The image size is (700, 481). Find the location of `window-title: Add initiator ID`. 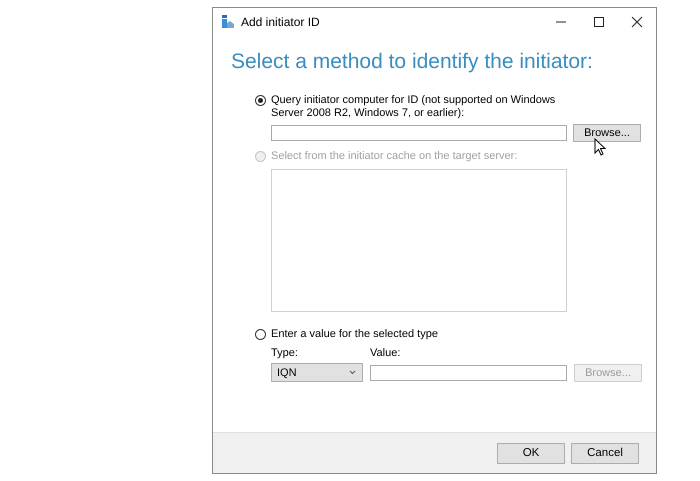

window-title: Add initiator ID is located at coordinates (280, 22).